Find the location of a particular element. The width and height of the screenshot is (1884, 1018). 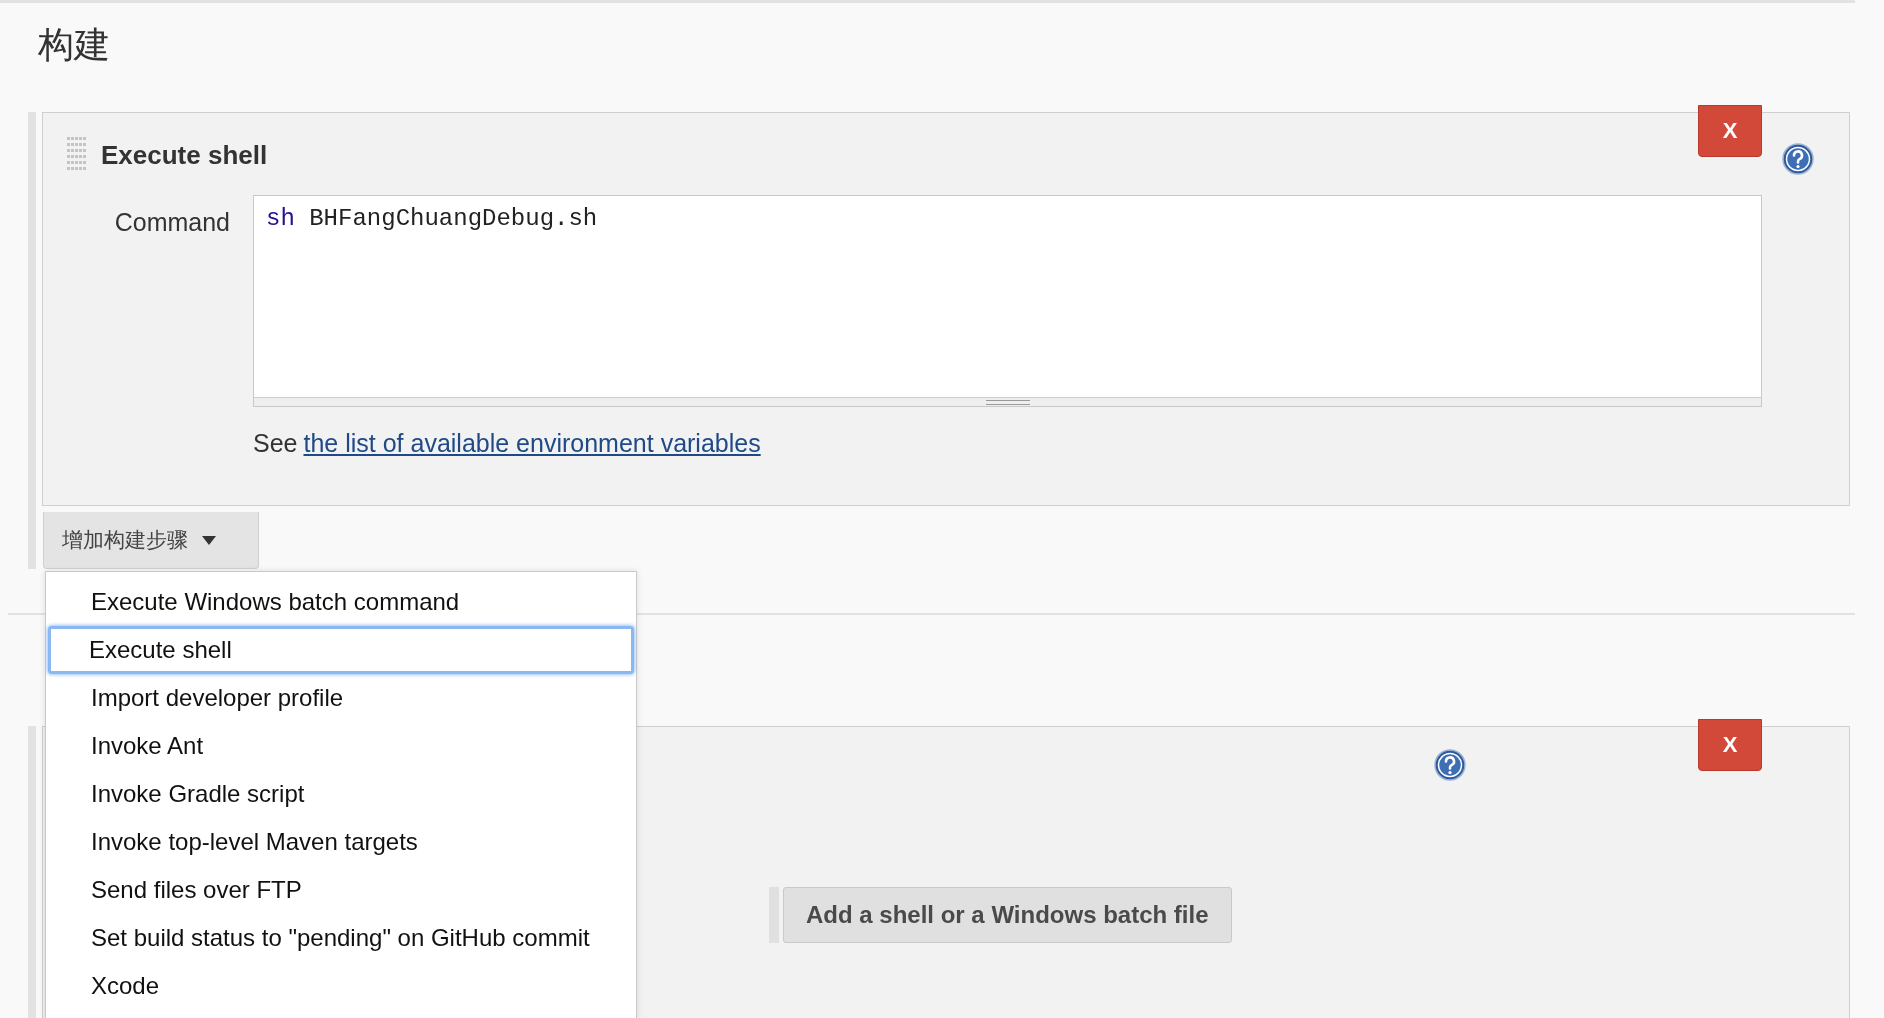

menu-item: Execute shell is located at coordinates (341, 650).